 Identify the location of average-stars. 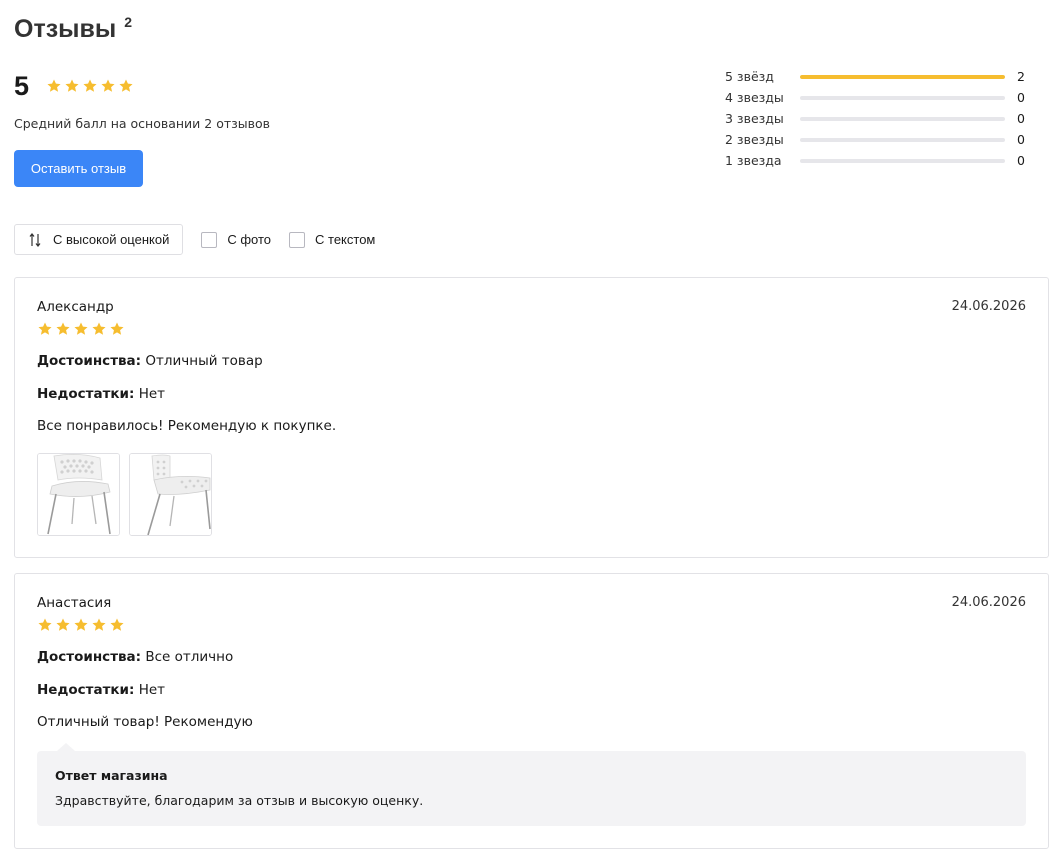
(90, 86).